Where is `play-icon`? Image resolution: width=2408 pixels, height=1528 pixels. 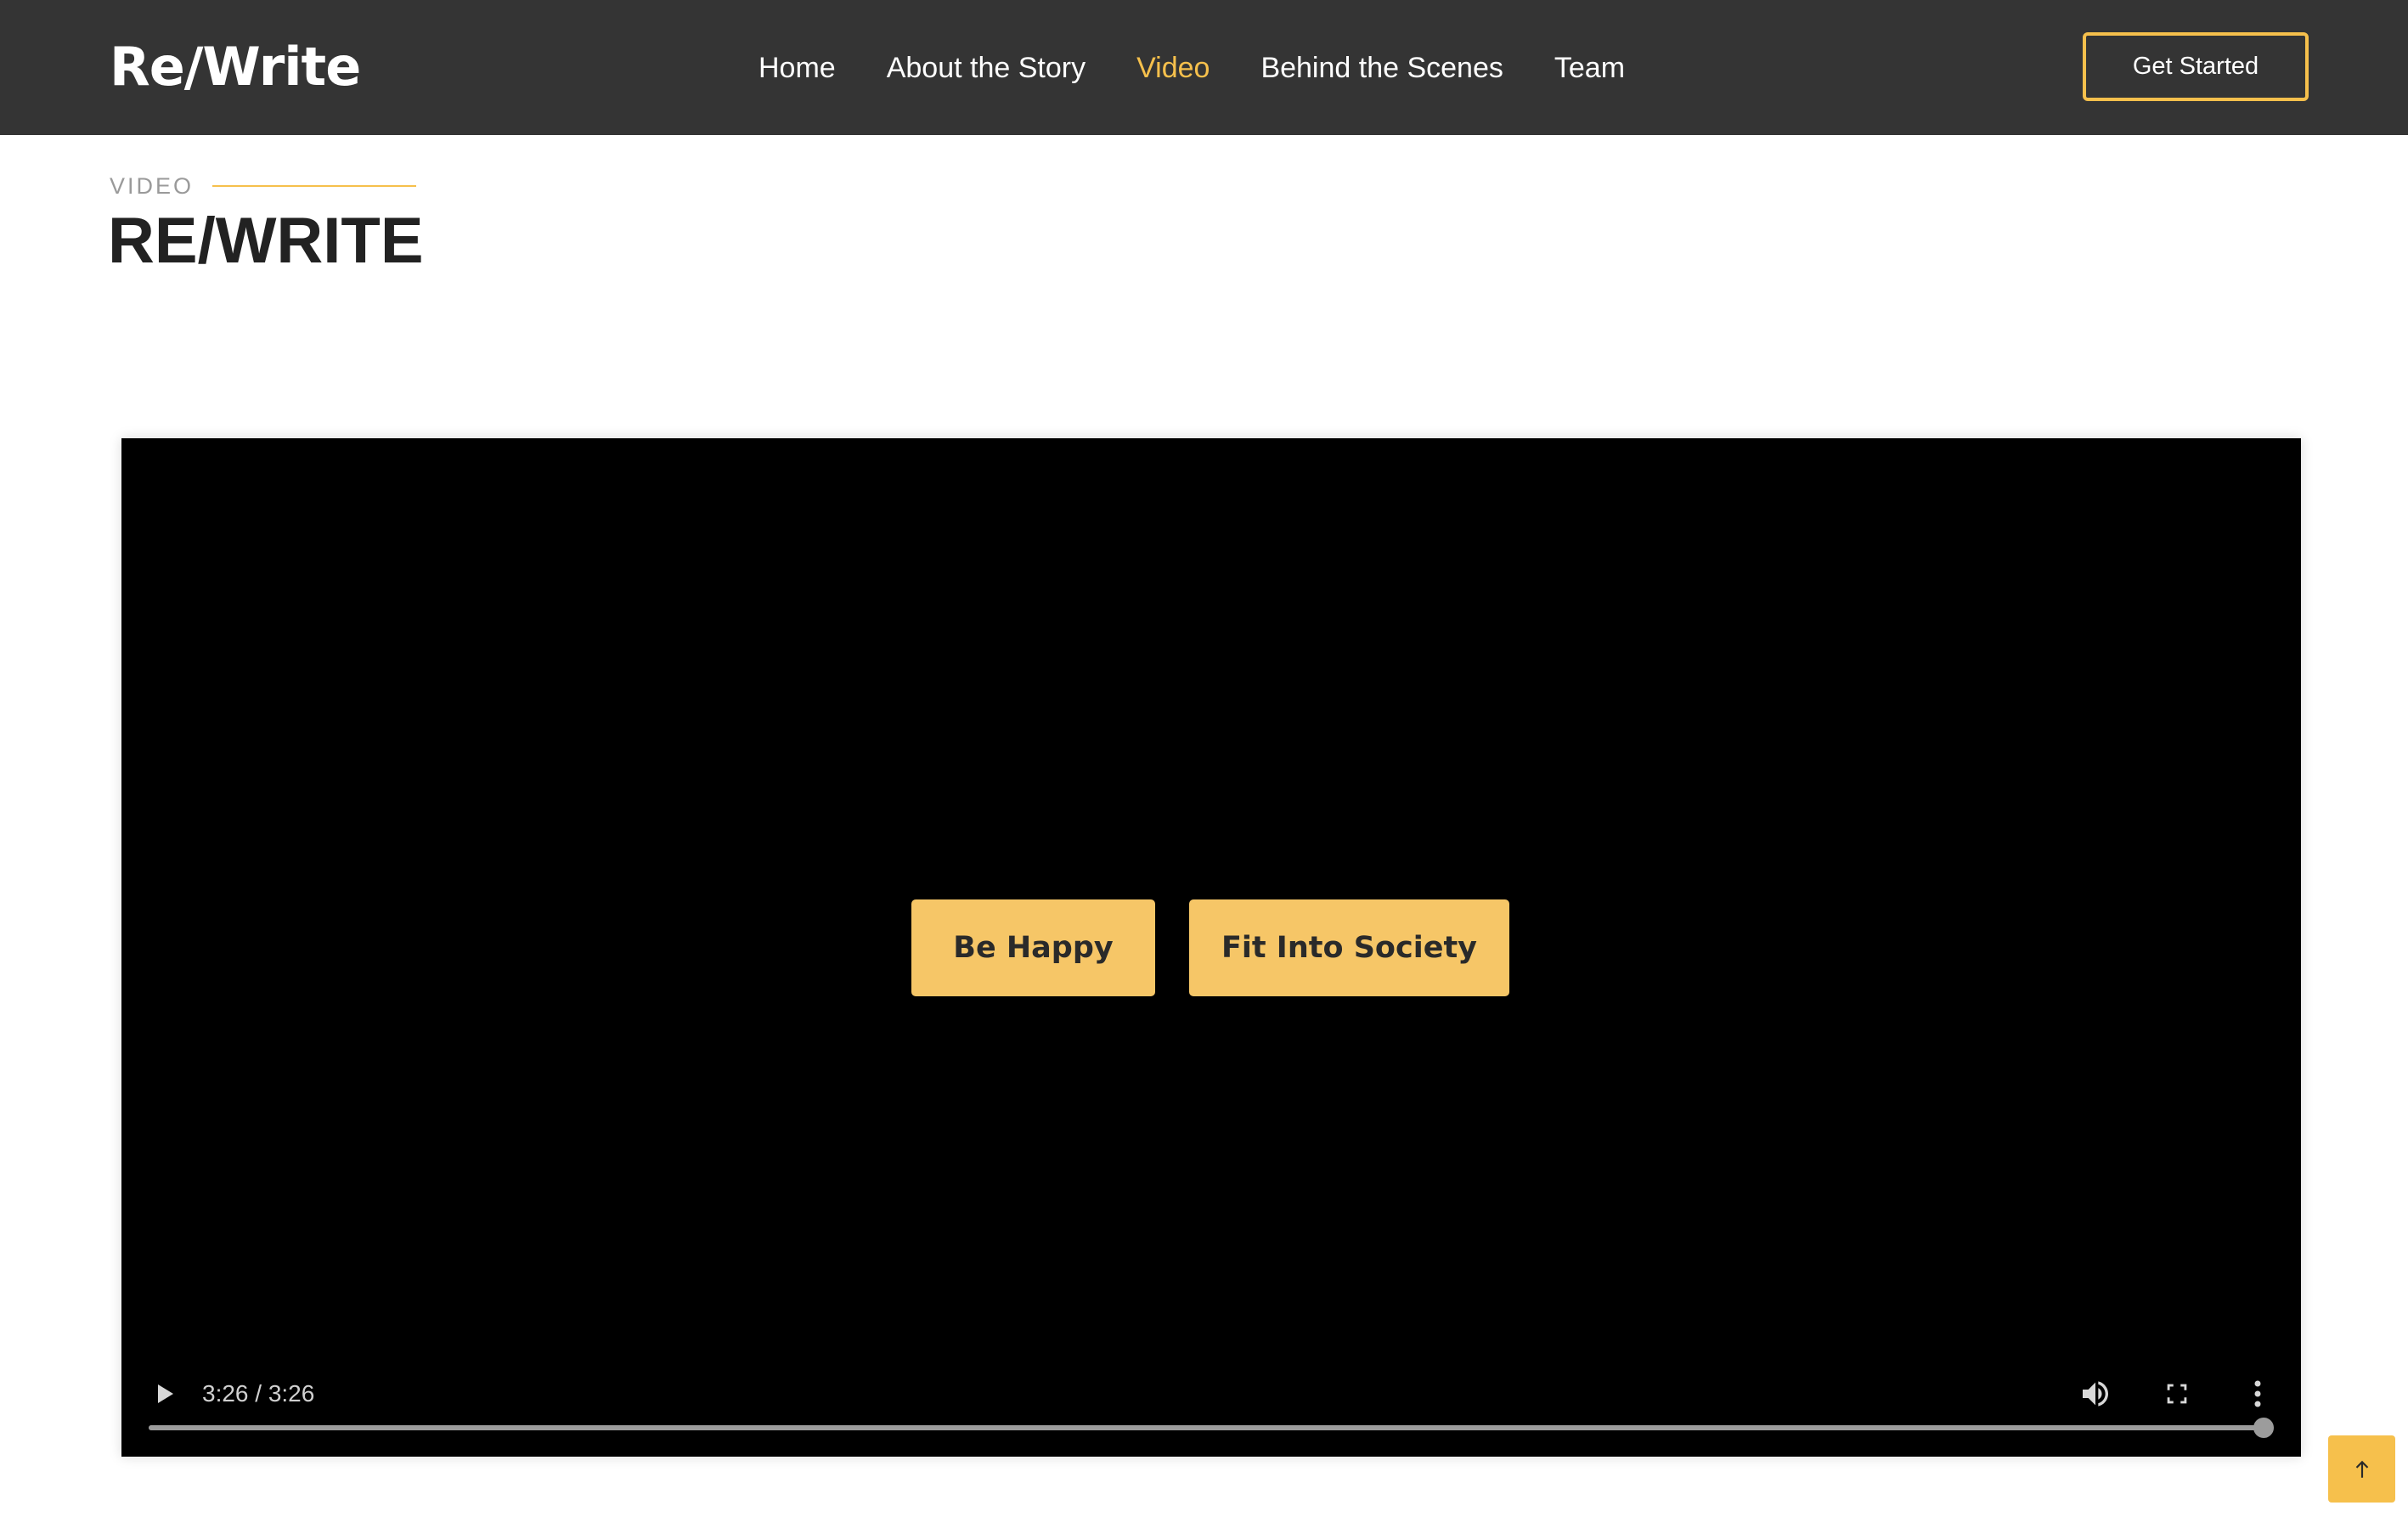 play-icon is located at coordinates (166, 1393).